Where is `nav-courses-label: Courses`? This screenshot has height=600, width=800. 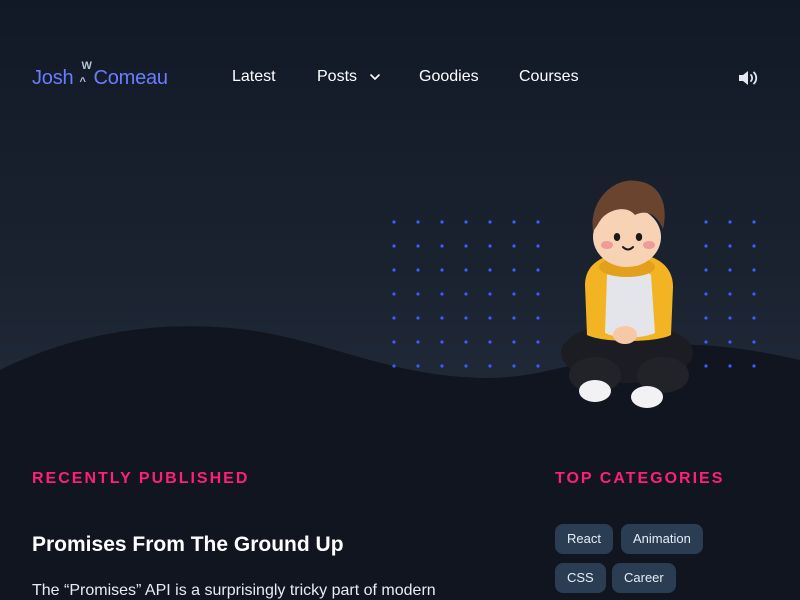
nav-courses-label: Courses is located at coordinates (549, 76).